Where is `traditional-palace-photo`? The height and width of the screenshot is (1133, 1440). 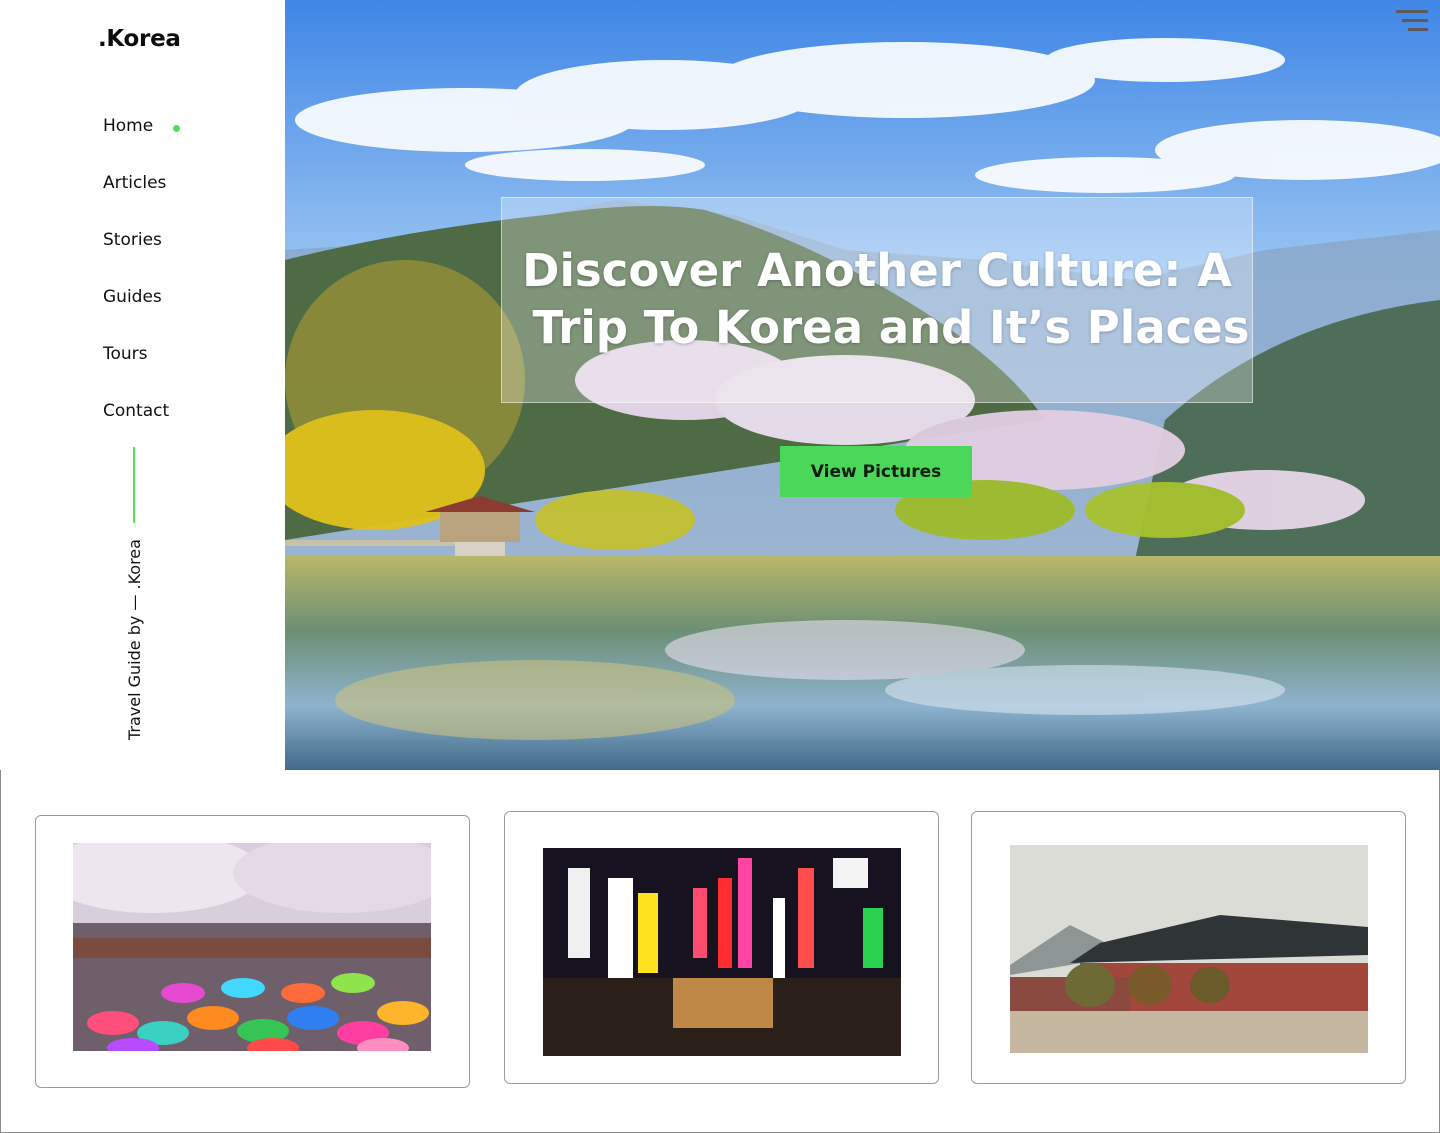
traditional-palace-photo is located at coordinates (1189, 949).